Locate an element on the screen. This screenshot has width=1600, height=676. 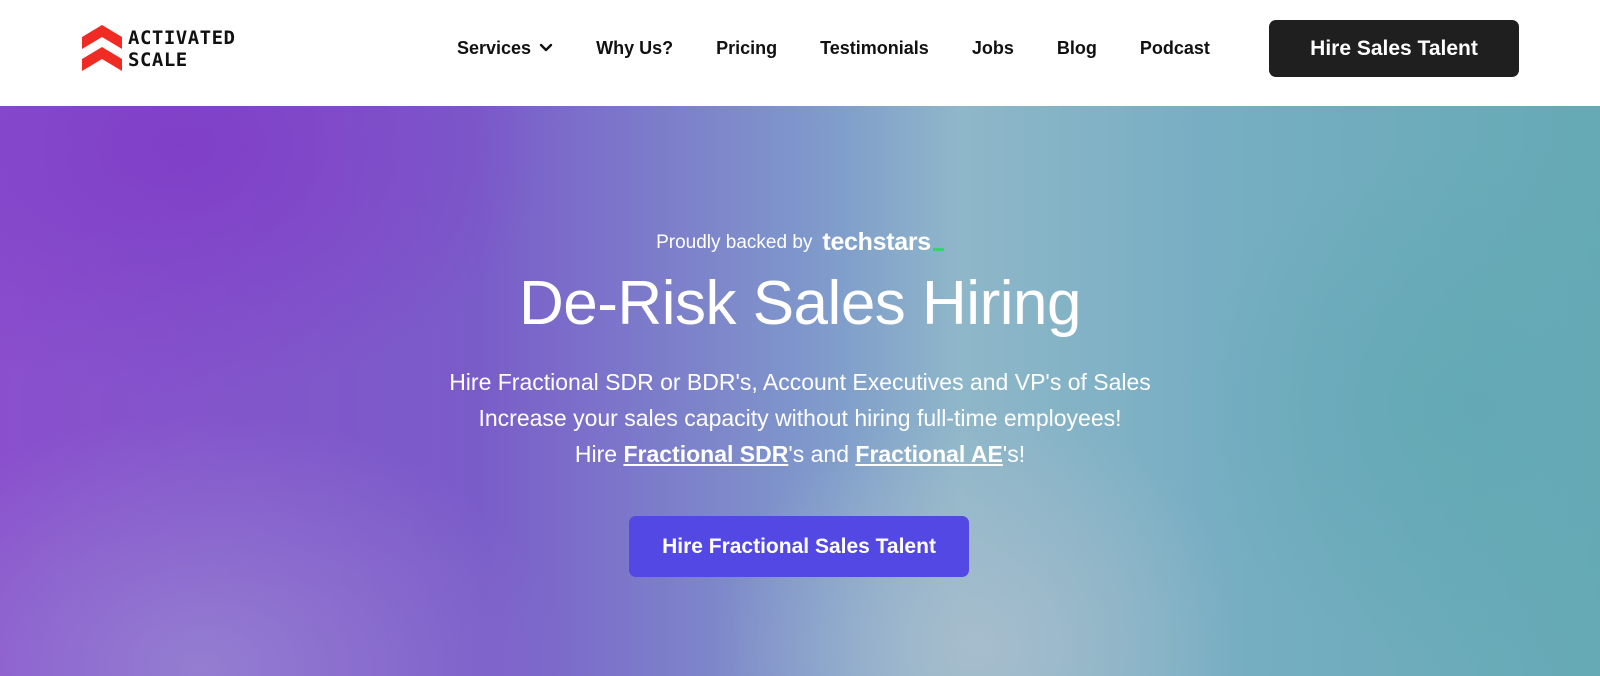
fractional-ae-link: Fractional AE is located at coordinates (928, 454).